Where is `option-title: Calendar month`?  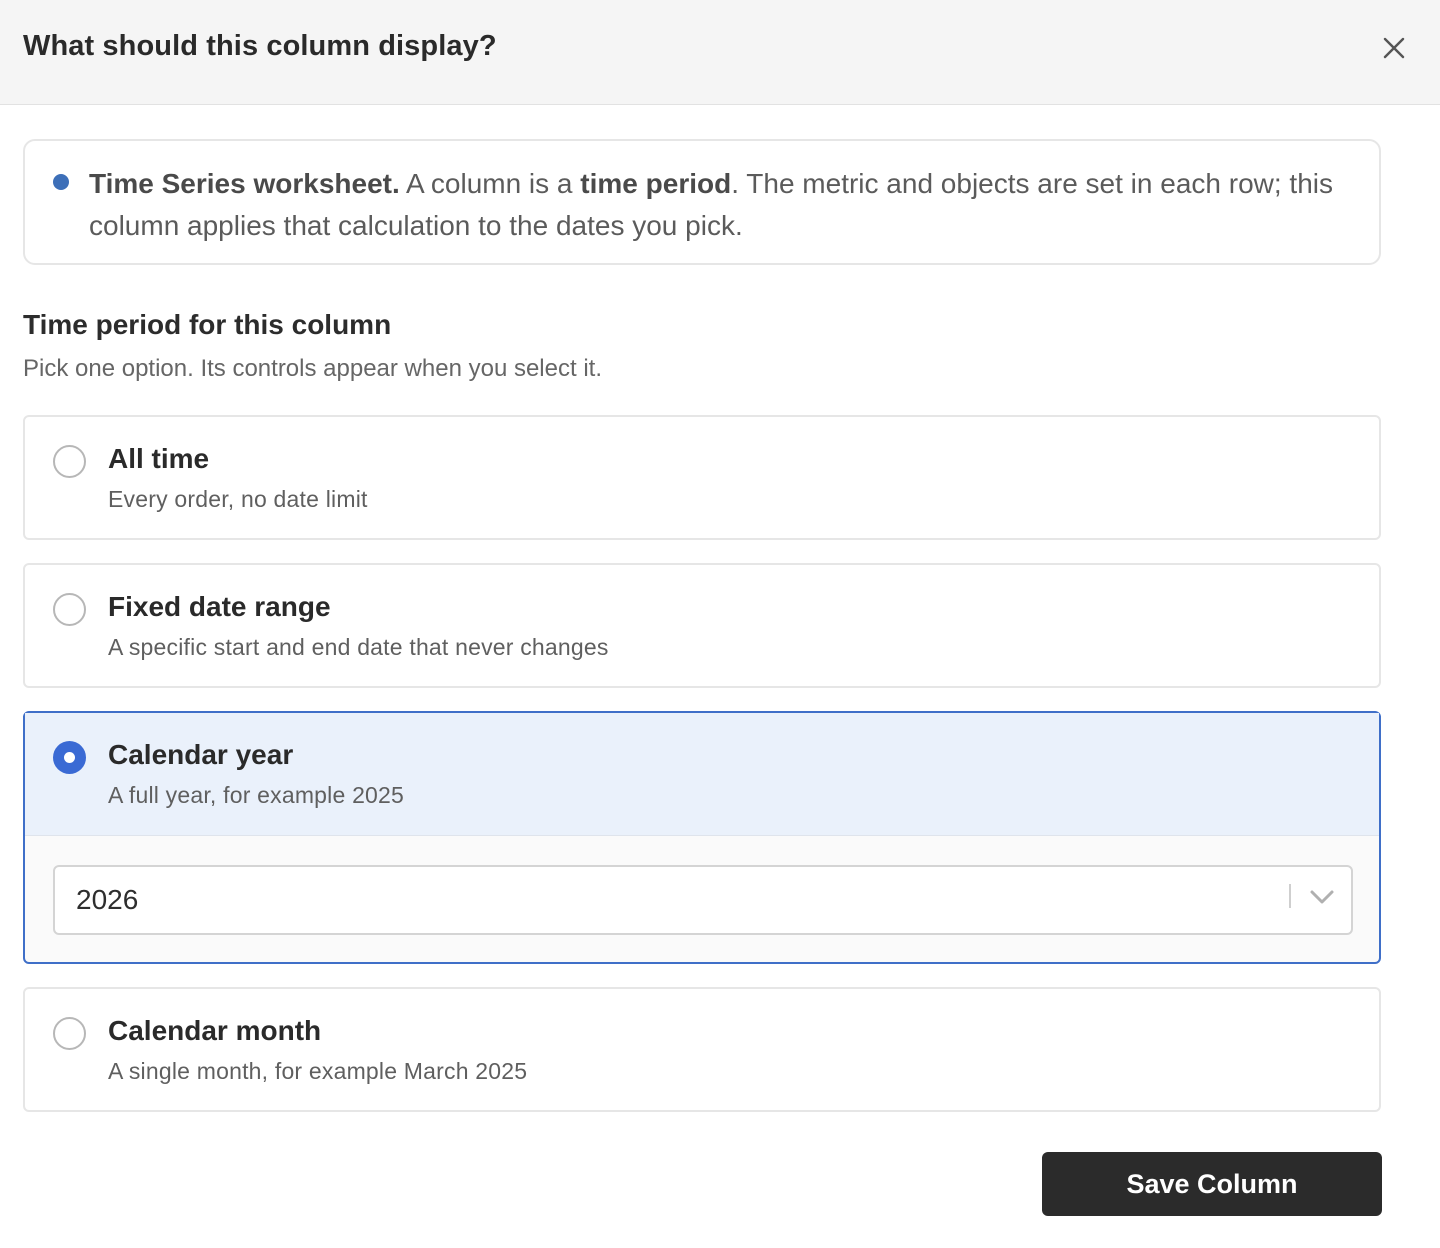 option-title: Calendar month is located at coordinates (215, 1030).